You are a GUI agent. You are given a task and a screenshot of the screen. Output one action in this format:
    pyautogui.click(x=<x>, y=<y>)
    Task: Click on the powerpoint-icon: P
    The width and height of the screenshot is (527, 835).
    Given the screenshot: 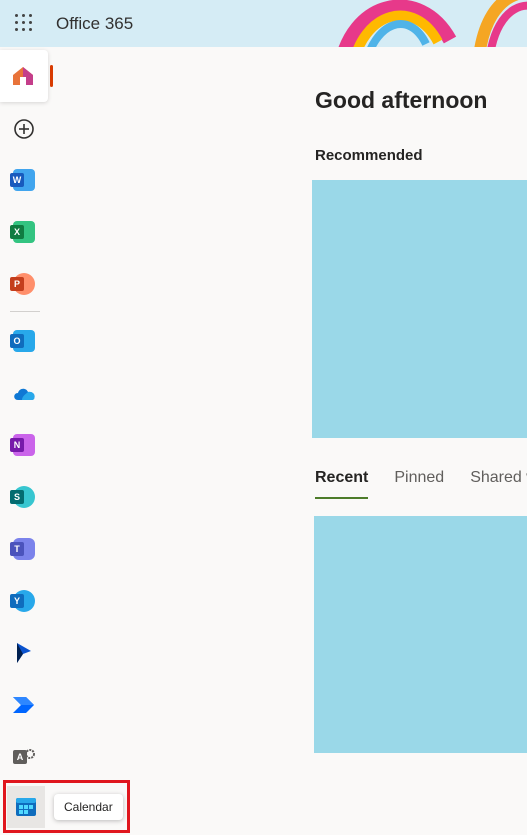 What is the action you would take?
    pyautogui.click(x=22, y=284)
    